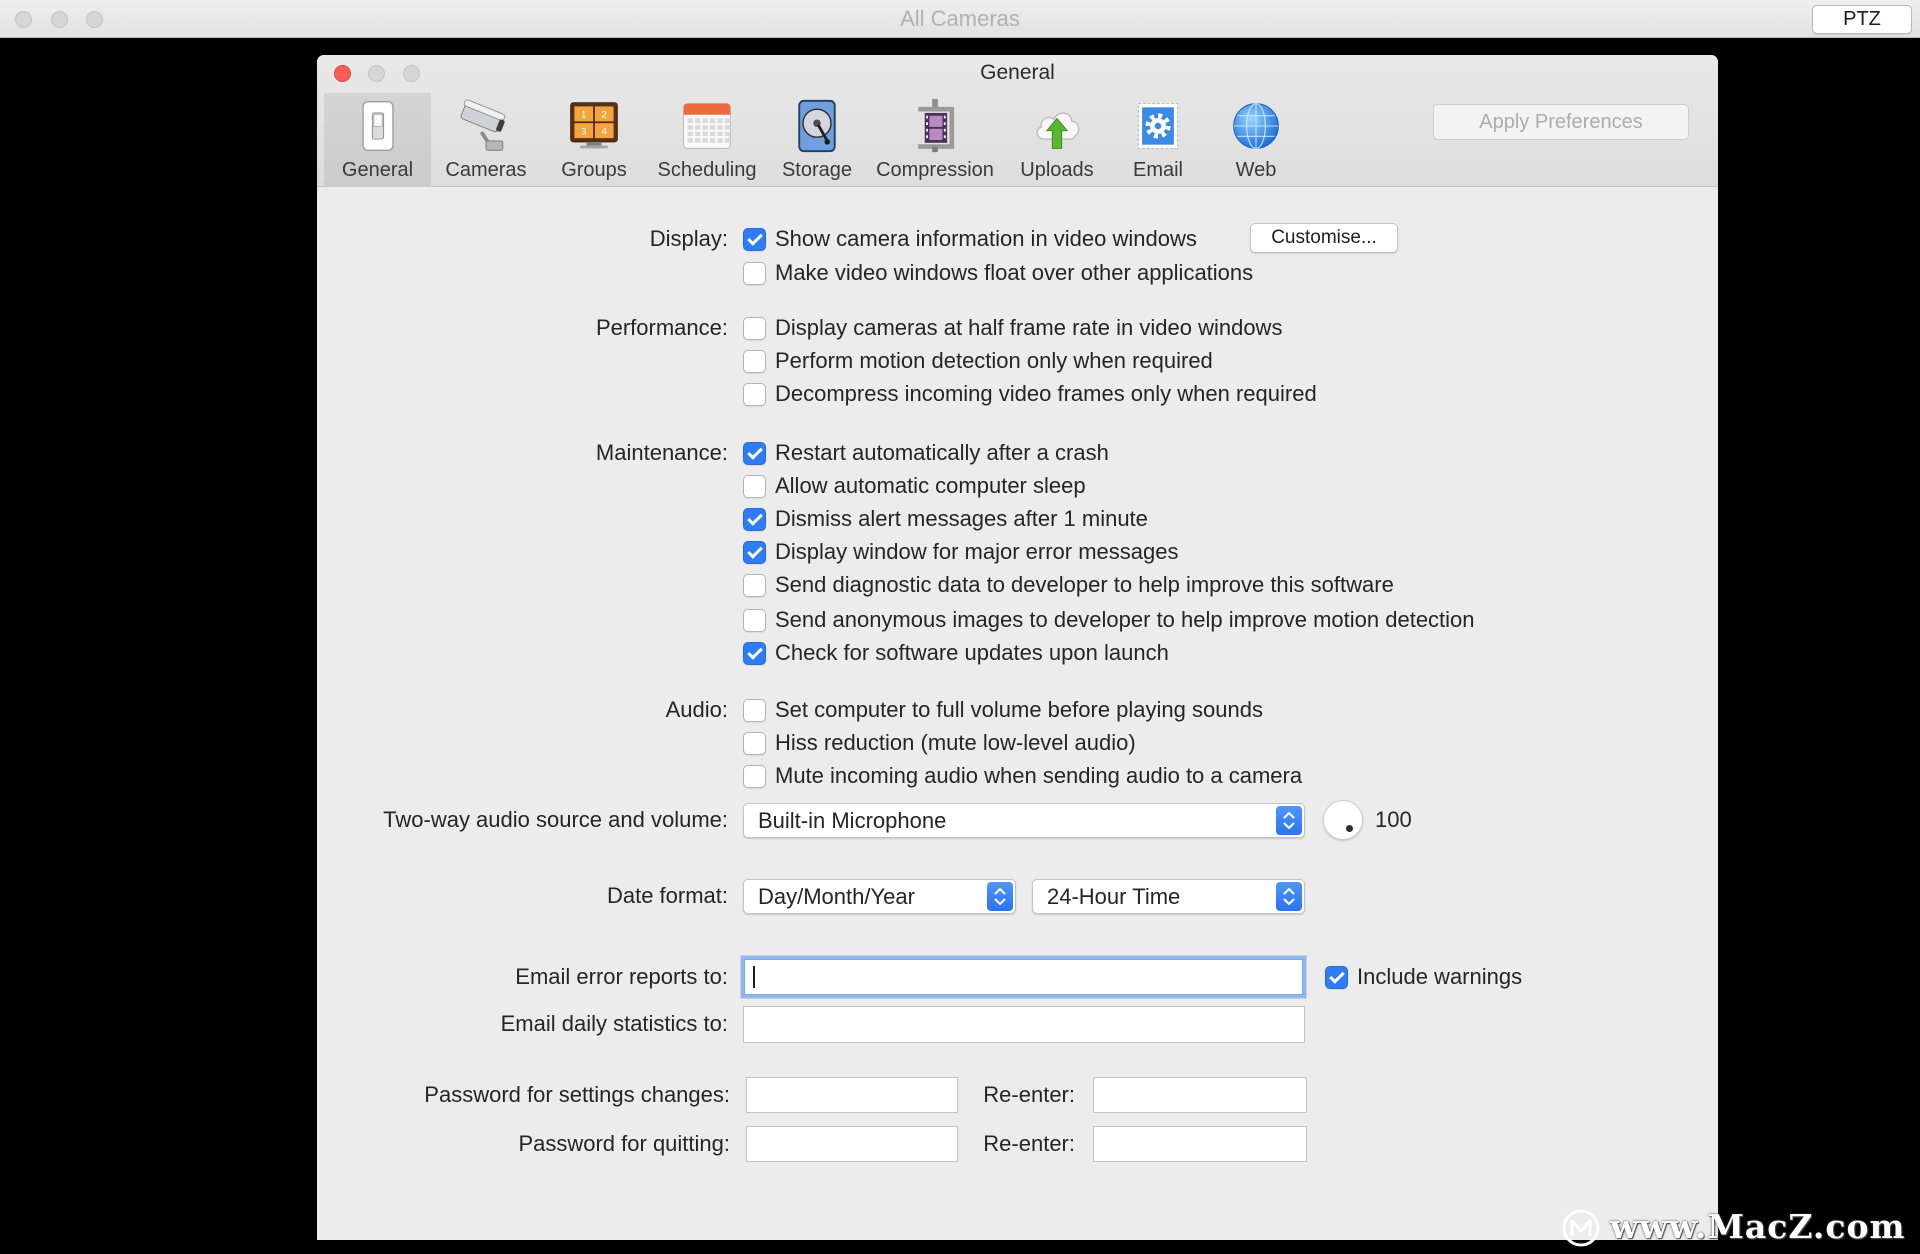  I want to click on dismiss-alerts-checkbox, so click(754, 519).